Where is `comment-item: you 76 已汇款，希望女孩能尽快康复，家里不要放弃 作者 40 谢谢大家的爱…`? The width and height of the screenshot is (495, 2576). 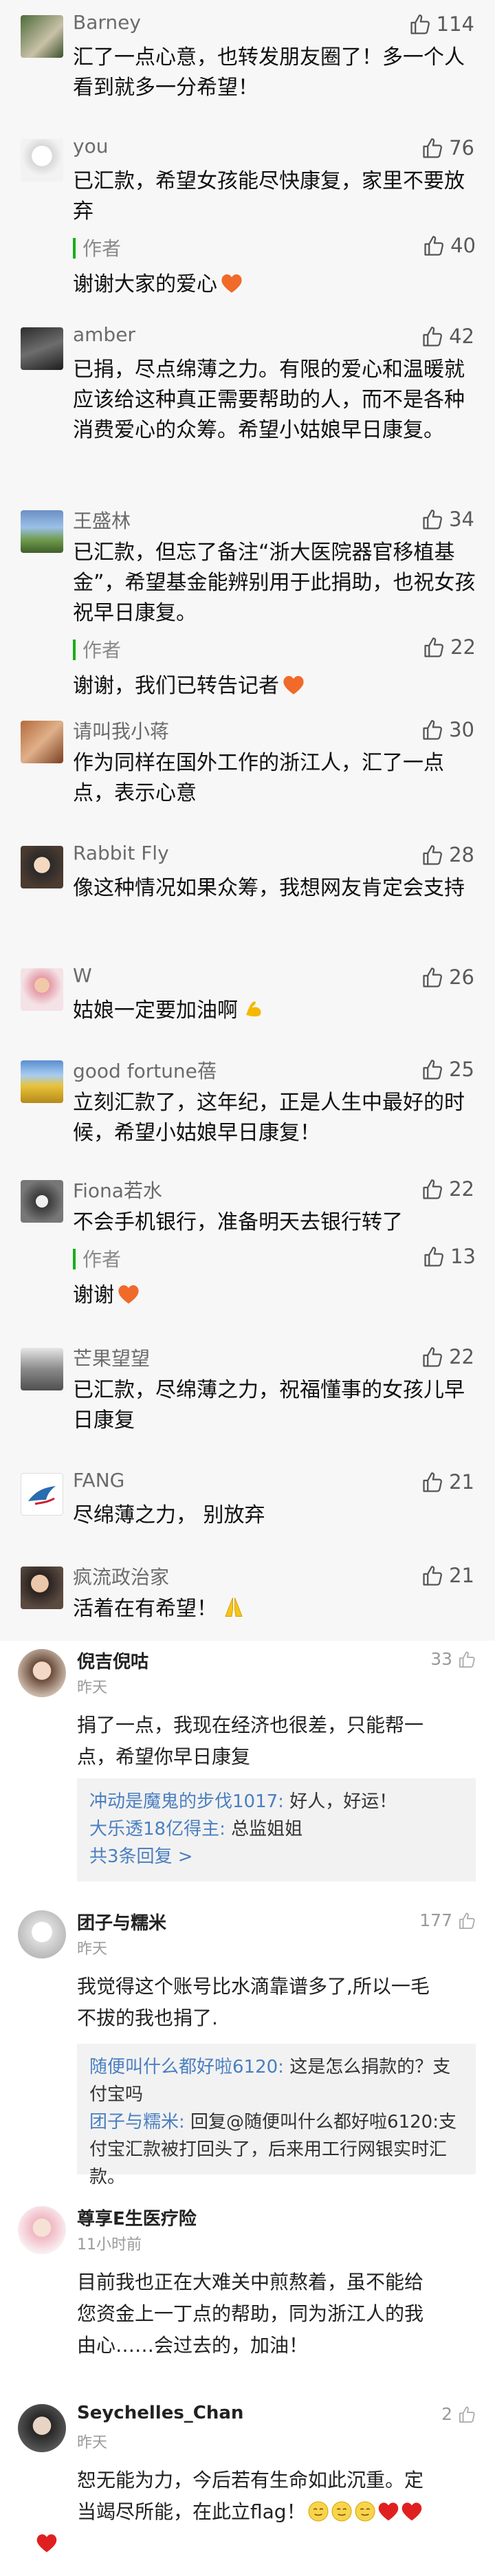 comment-item: you 76 已汇款，希望女孩能尽快康复，家里不要放弃 作者 40 谢谢大家的爱… is located at coordinates (247, 219).